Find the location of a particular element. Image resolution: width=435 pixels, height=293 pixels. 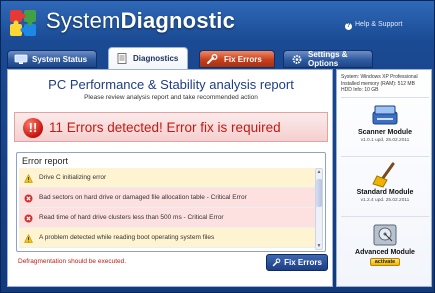

defragmentation-note: Defragmentation should be executed. is located at coordinates (72, 261).